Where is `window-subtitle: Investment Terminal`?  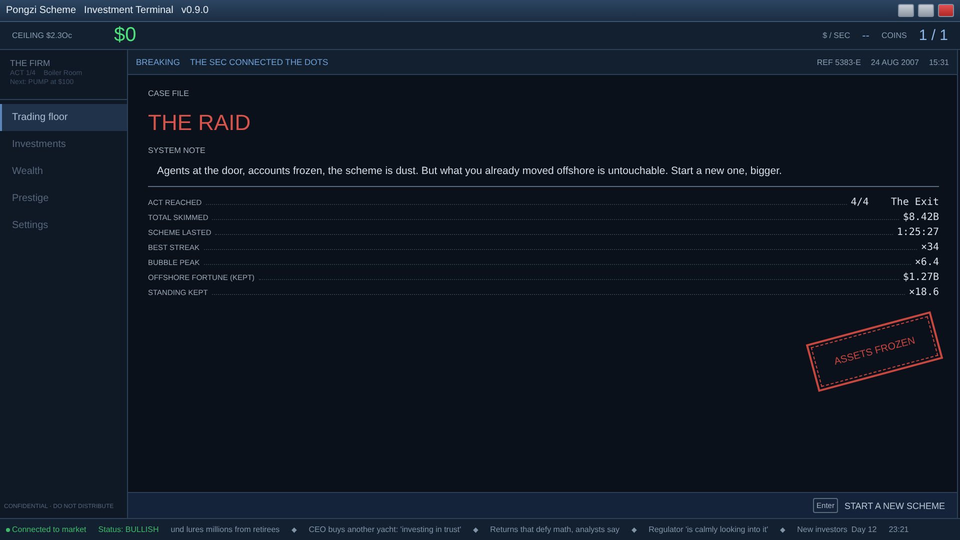 window-subtitle: Investment Terminal is located at coordinates (129, 10).